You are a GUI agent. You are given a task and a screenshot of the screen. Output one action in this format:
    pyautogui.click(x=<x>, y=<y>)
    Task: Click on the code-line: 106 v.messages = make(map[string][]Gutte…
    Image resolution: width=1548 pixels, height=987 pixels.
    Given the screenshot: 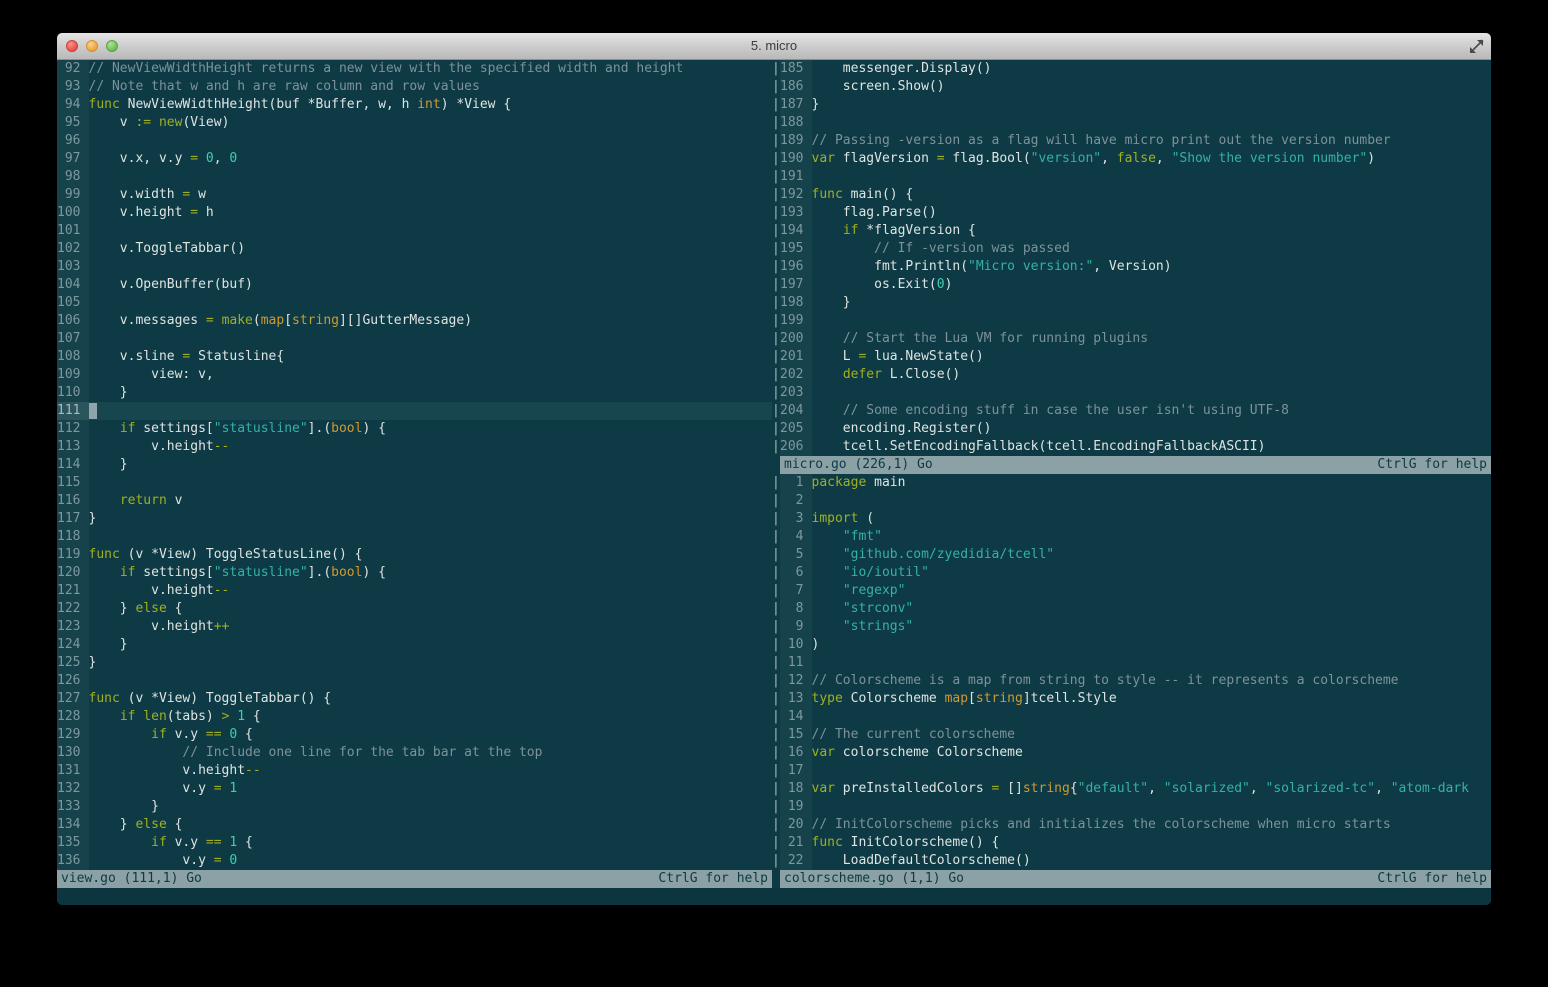 What is the action you would take?
    pyautogui.click(x=414, y=321)
    